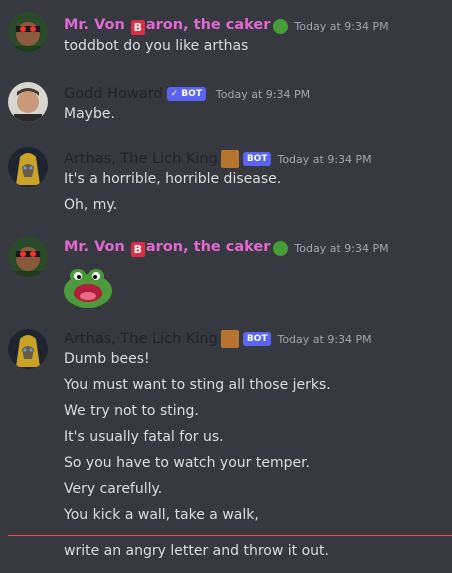 Image resolution: width=452 pixels, height=573 pixels. Describe the element at coordinates (144, 437) in the screenshot. I see `message-text: It's usually fatal for us.` at that location.